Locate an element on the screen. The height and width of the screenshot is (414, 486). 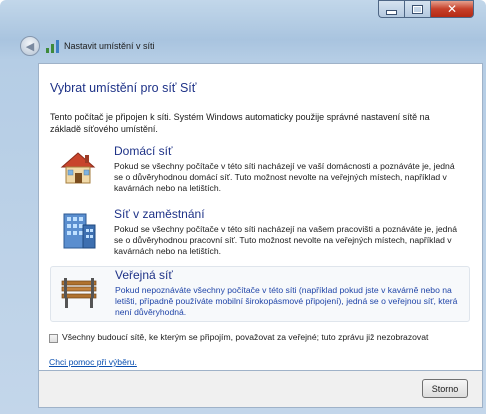
future-networks-public-checkbox is located at coordinates (53, 338).